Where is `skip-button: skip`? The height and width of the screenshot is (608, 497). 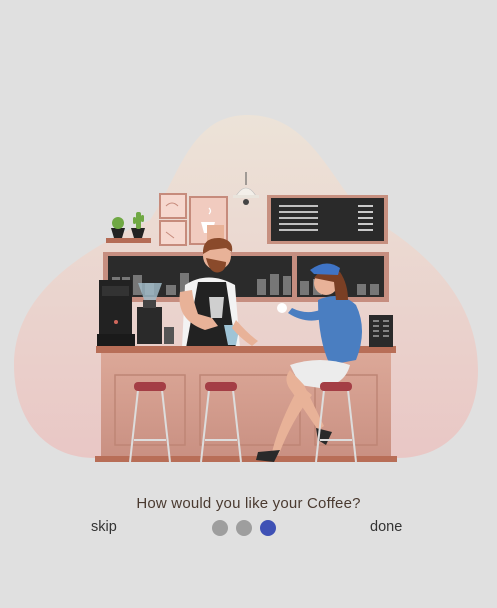
skip-button: skip is located at coordinates (104, 527).